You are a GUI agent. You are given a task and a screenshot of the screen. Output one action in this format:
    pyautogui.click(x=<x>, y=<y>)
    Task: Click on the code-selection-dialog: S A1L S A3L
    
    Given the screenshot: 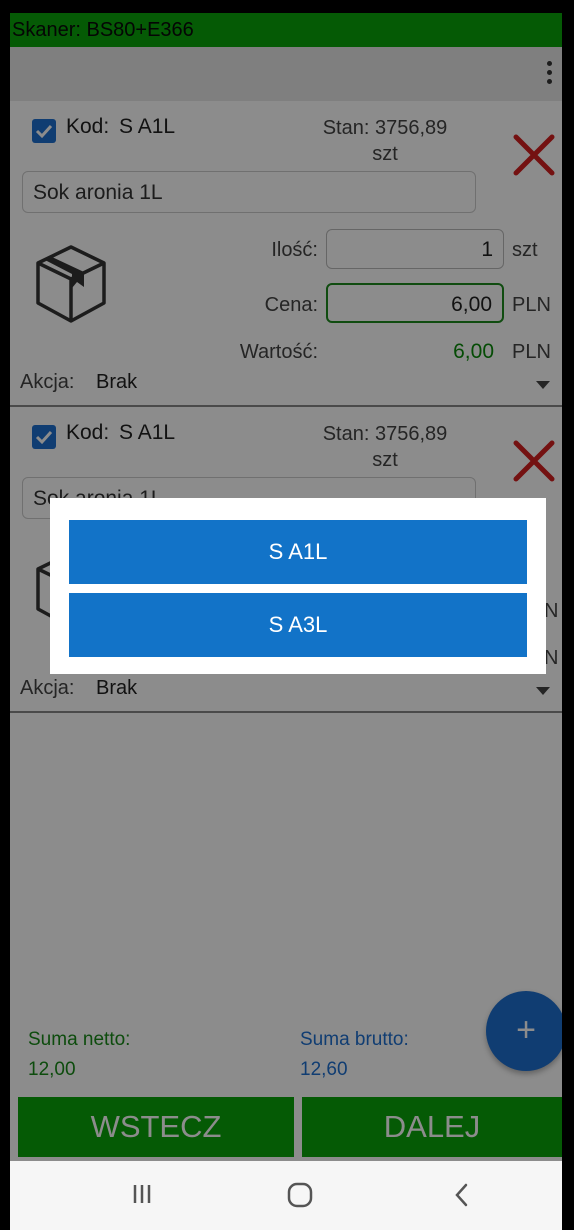 What is the action you would take?
    pyautogui.click(x=298, y=586)
    